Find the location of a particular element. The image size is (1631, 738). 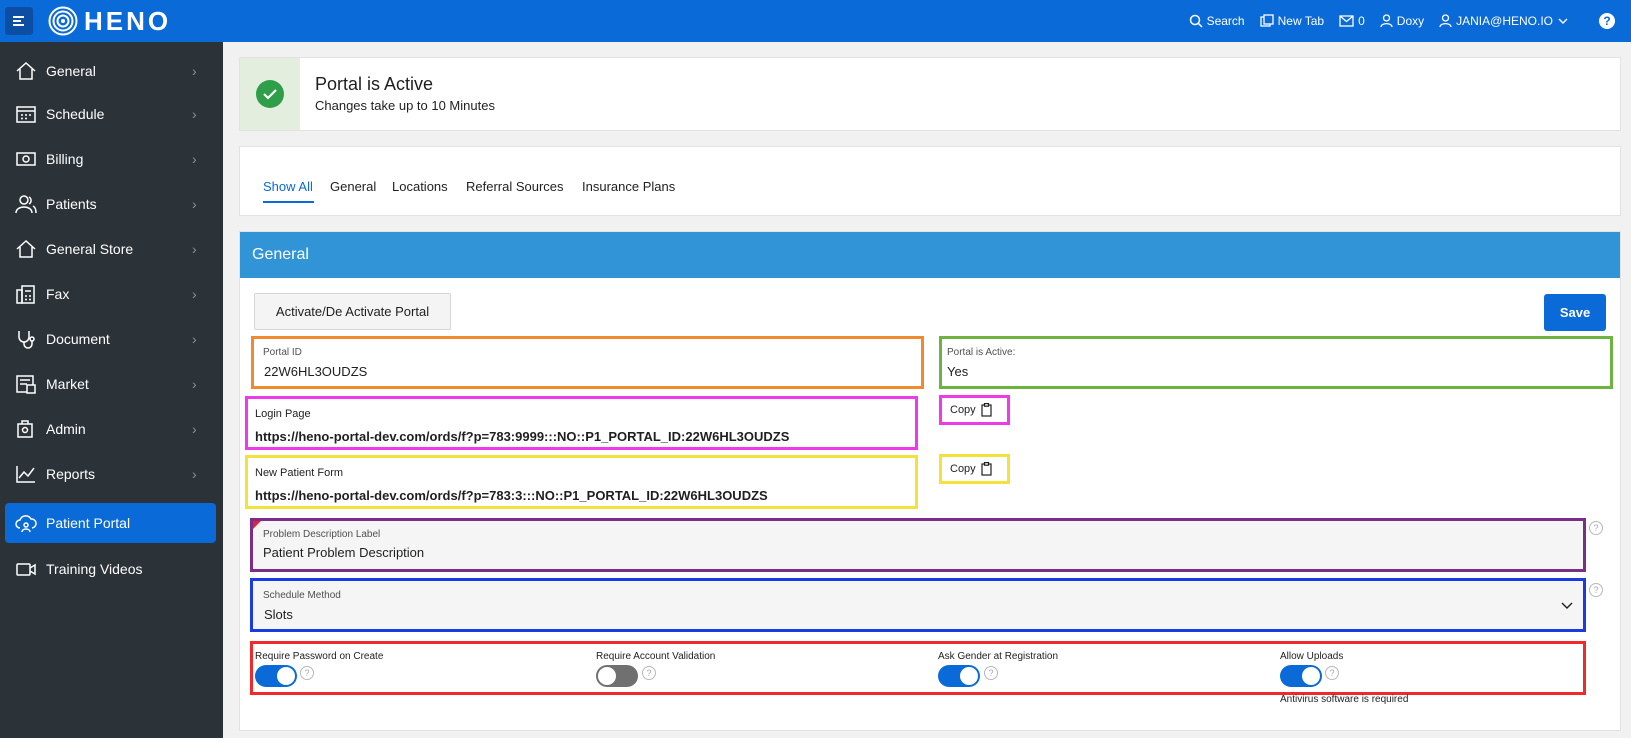

sidebar-item-fax: Fax › is located at coordinates (111, 294).